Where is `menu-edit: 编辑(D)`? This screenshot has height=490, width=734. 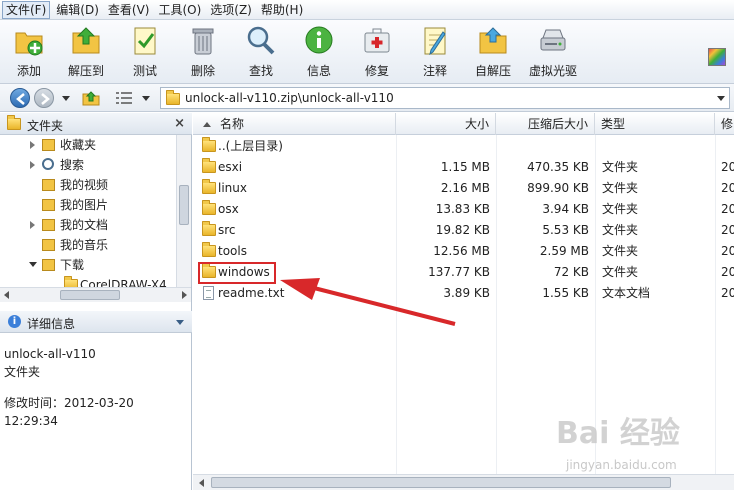 menu-edit: 编辑(D) is located at coordinates (77, 10).